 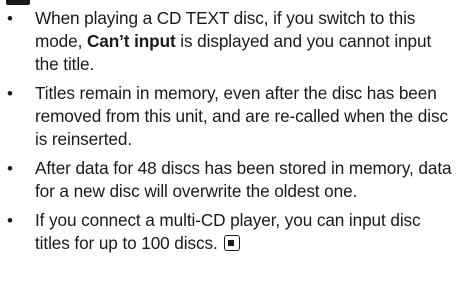 I want to click on display-message: Can’t input, so click(x=131, y=41).